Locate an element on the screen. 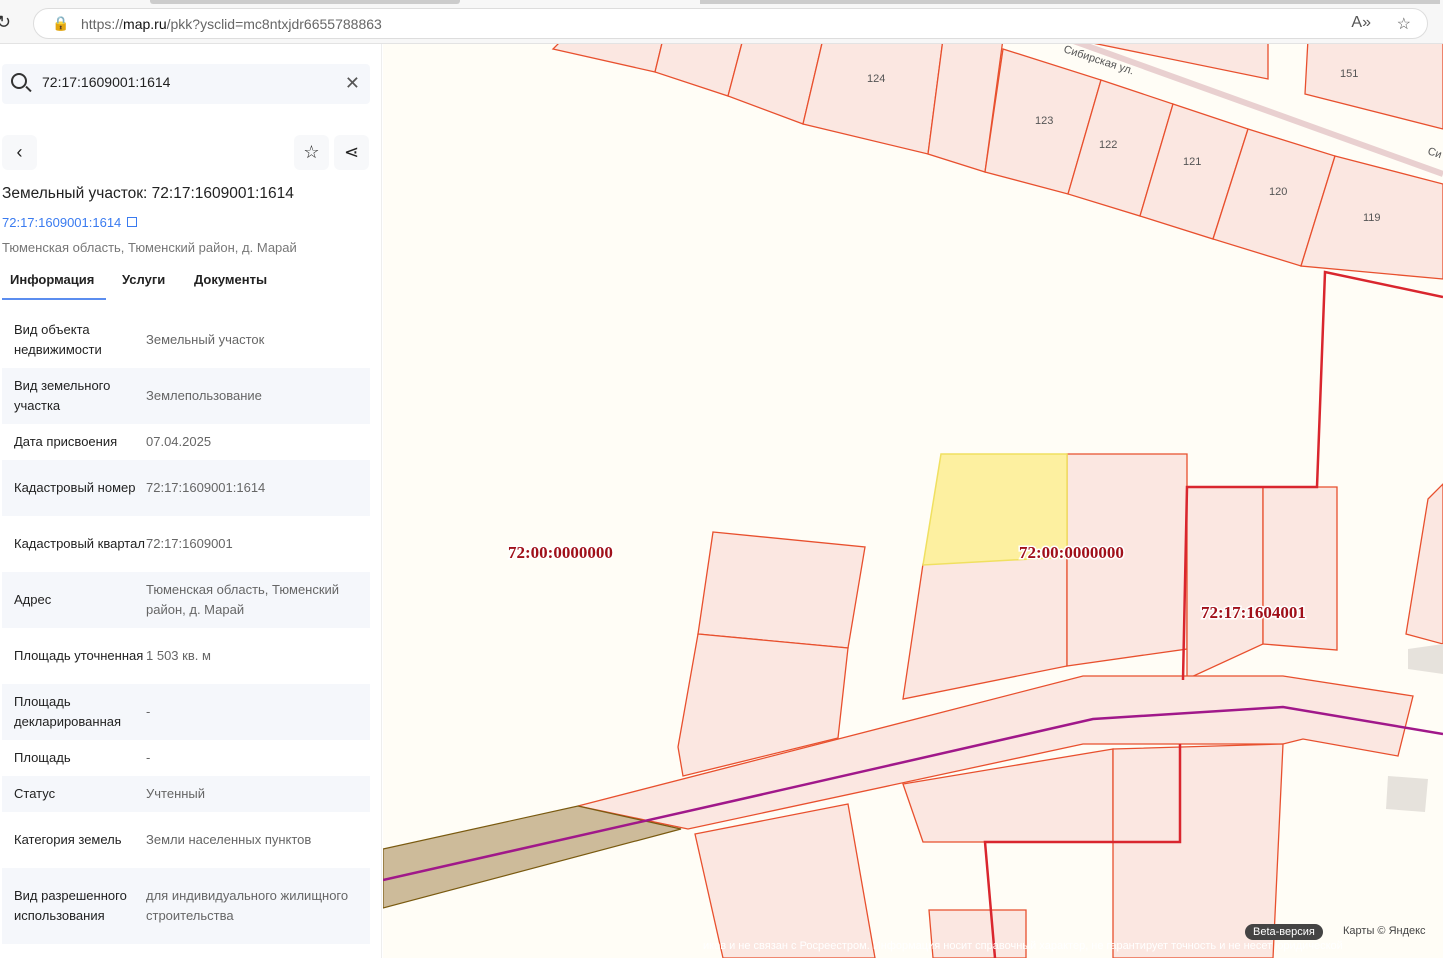 The image size is (1443, 958). favorite-star-icon: ☆ is located at coordinates (1404, 24).